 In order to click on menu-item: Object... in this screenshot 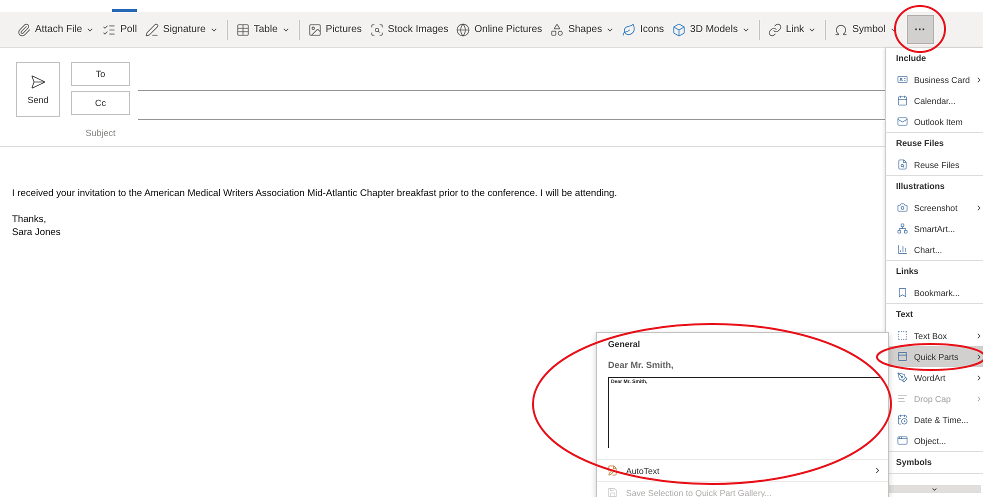, I will do `click(934, 440)`.